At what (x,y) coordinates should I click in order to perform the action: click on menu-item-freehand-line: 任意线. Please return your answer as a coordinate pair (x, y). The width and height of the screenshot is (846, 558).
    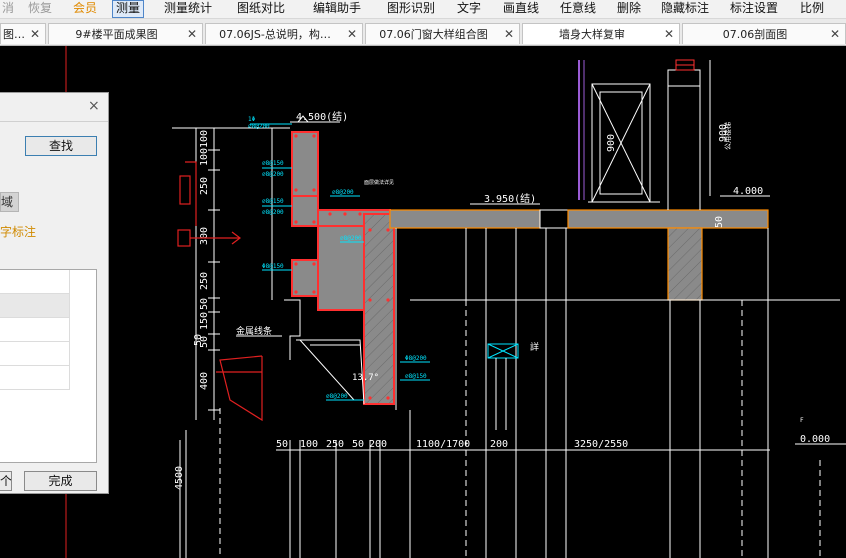
    Looking at the image, I should click on (578, 9).